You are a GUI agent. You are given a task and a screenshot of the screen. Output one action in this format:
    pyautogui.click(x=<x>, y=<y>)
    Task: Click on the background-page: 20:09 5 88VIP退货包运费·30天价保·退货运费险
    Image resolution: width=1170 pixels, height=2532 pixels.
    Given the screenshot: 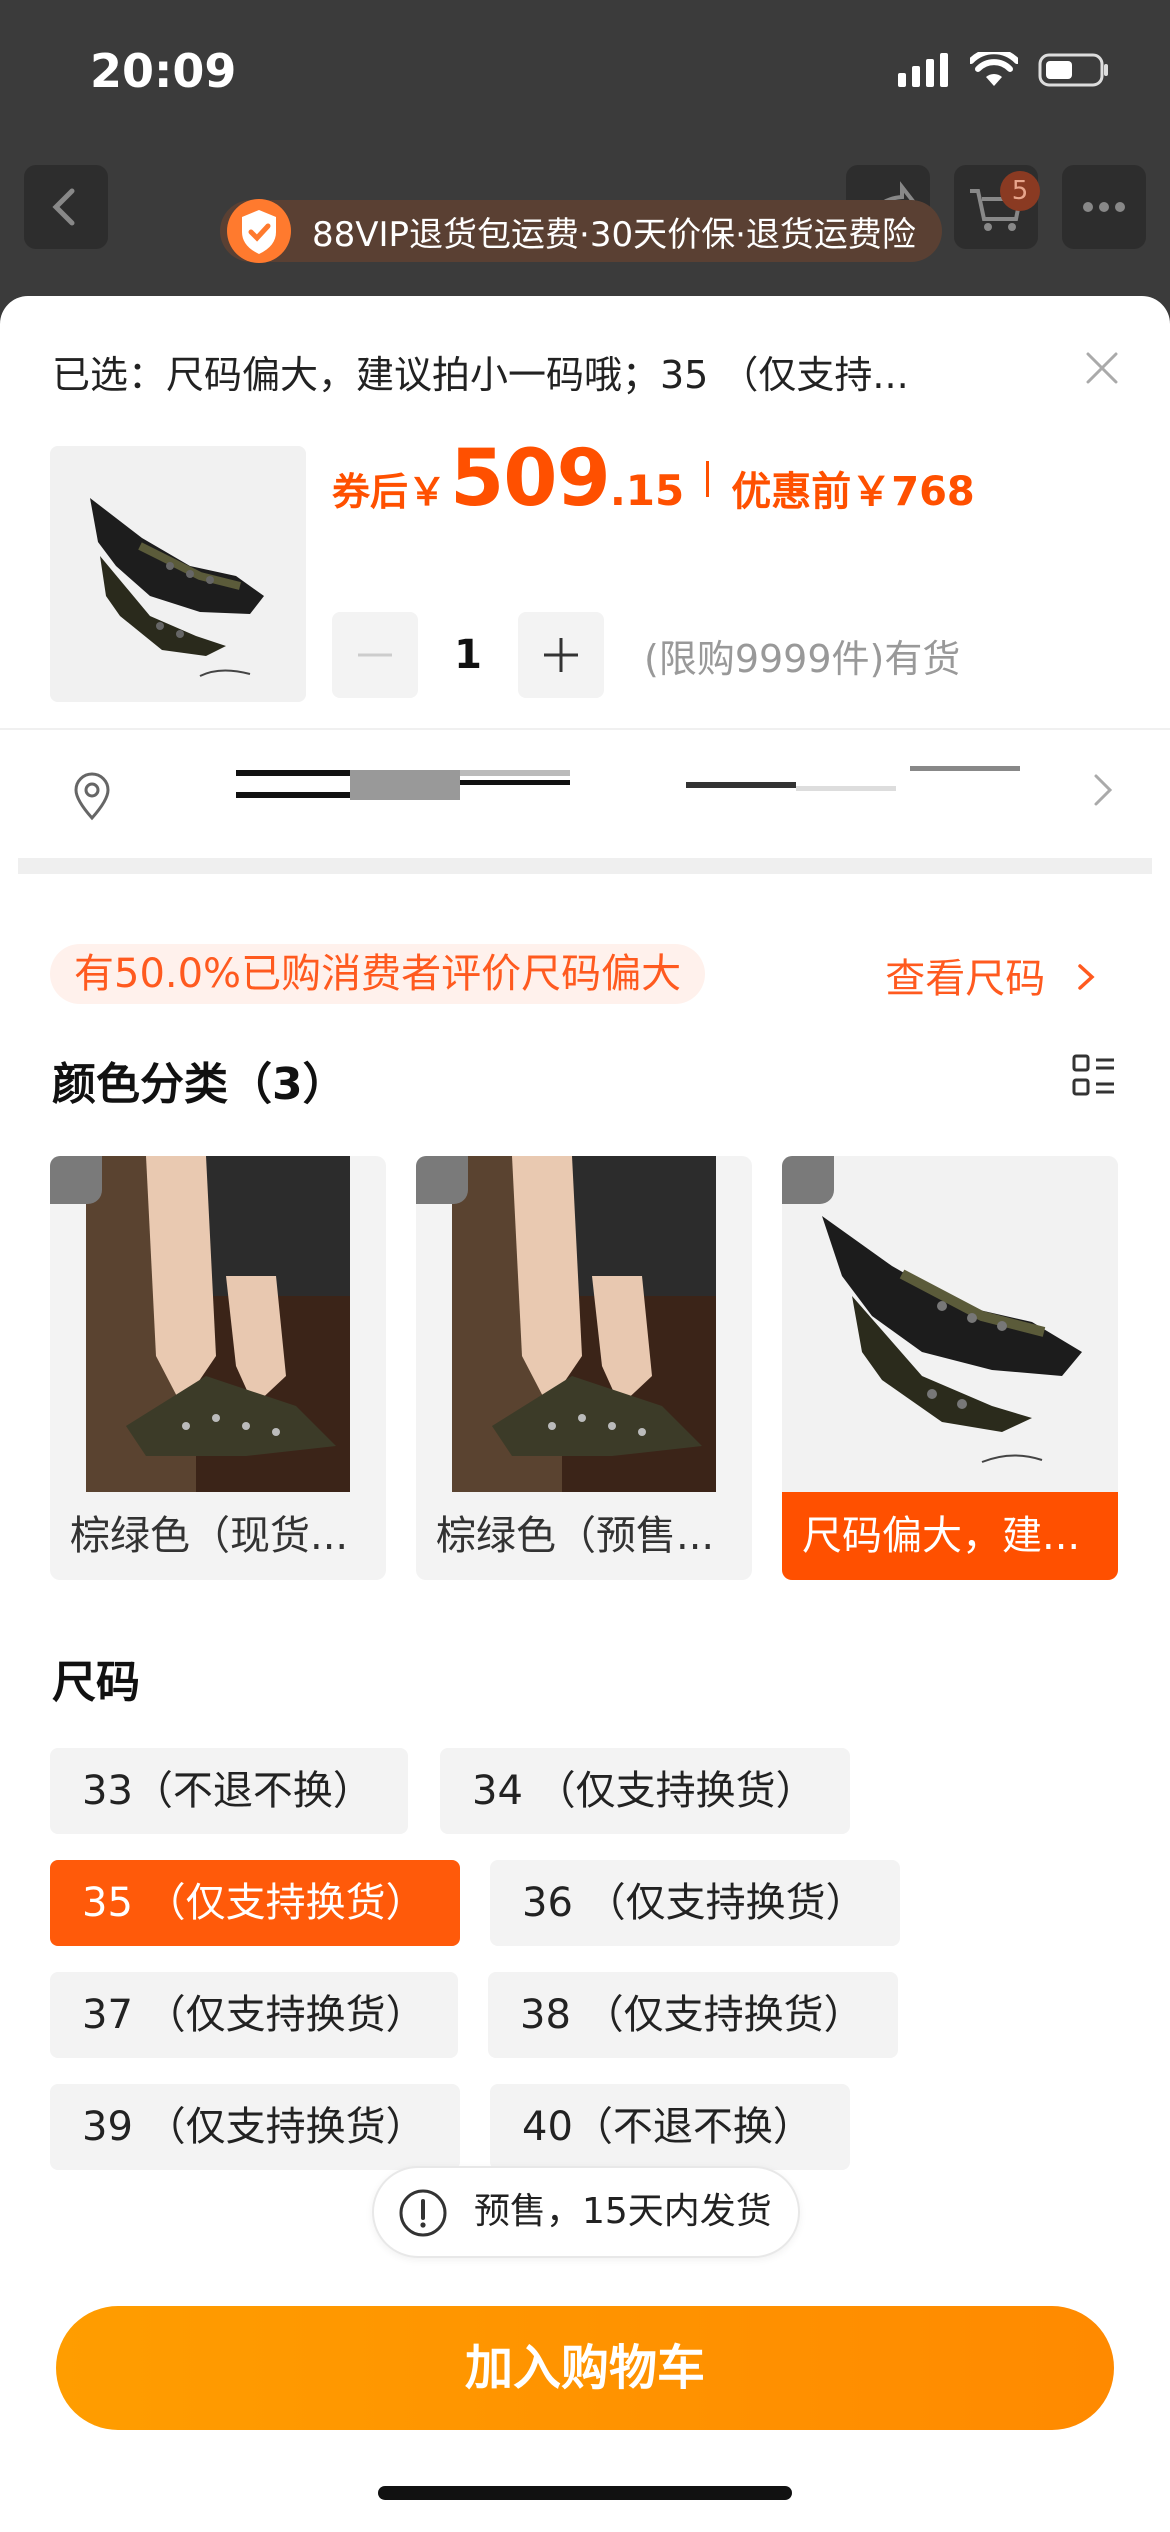 What is the action you would take?
    pyautogui.click(x=585, y=150)
    